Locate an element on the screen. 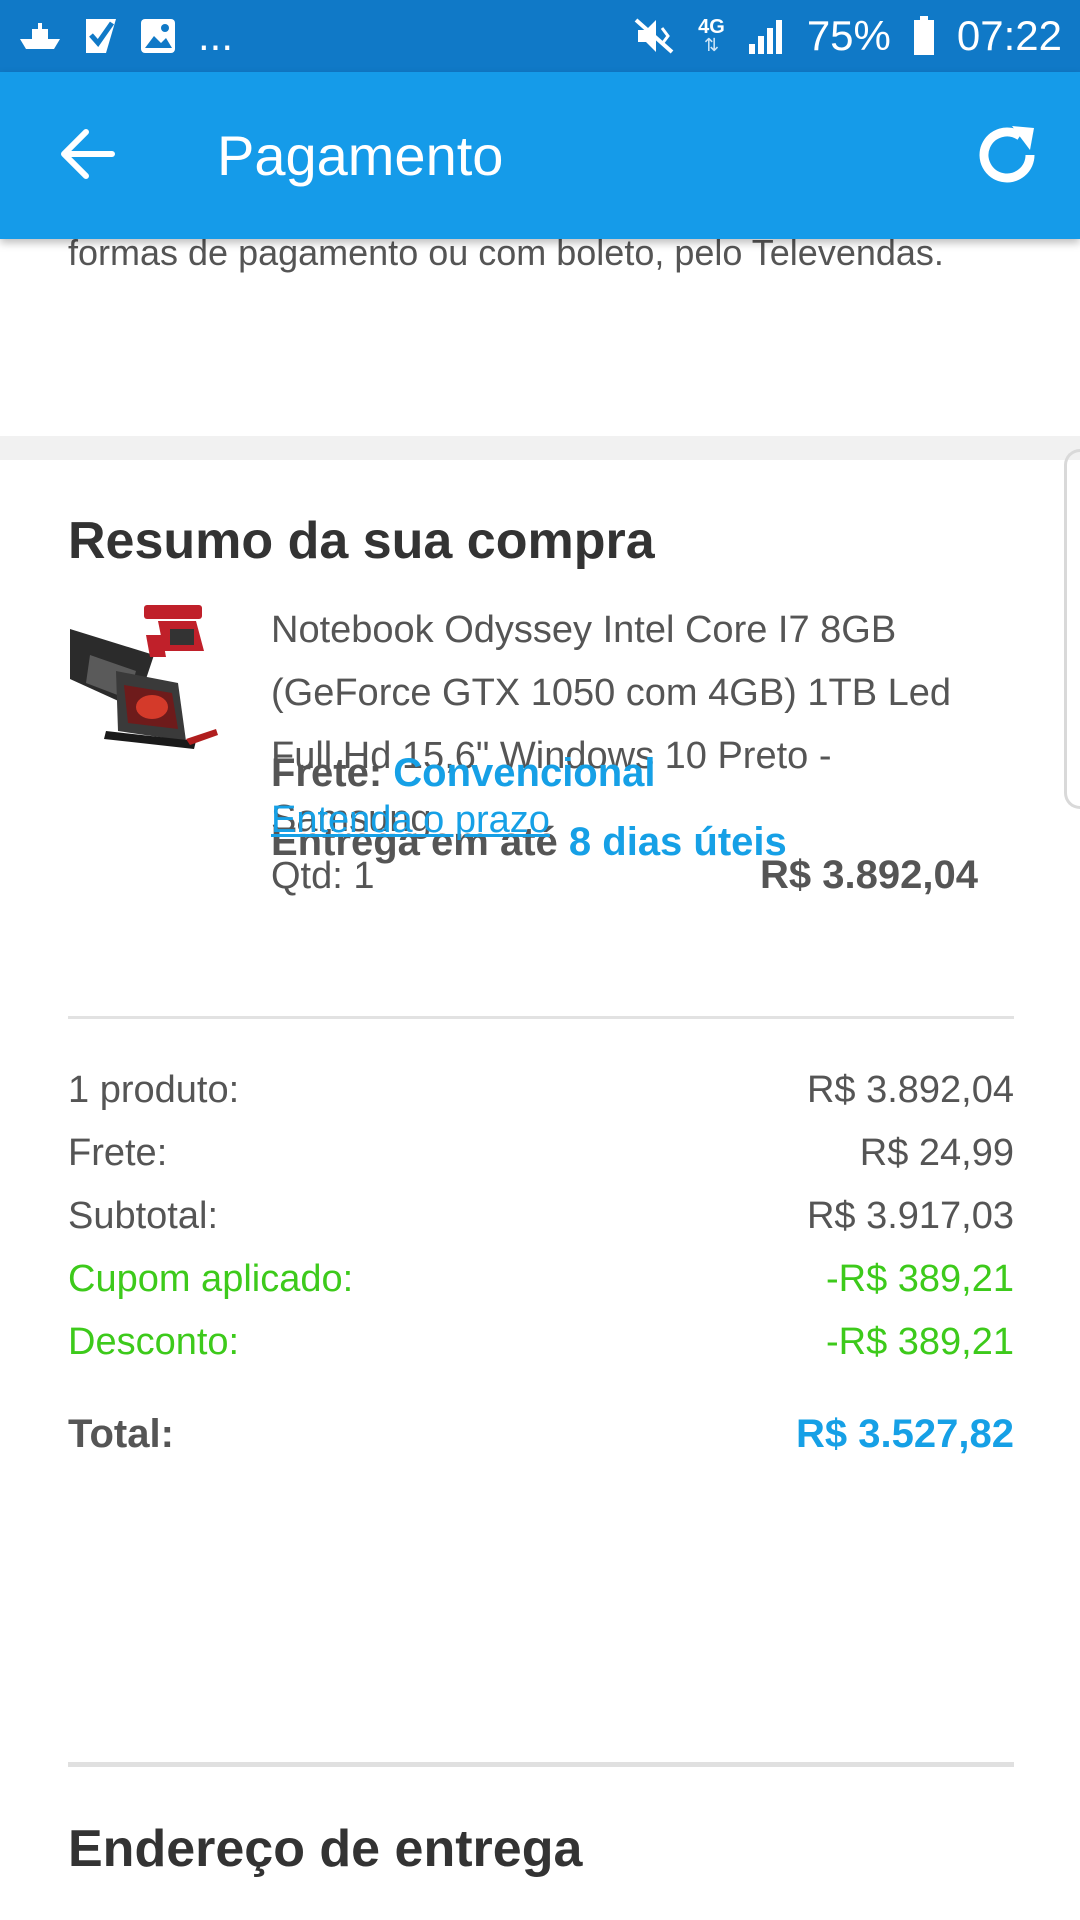  freight-line: Frete: Convencional is located at coordinates (463, 773).